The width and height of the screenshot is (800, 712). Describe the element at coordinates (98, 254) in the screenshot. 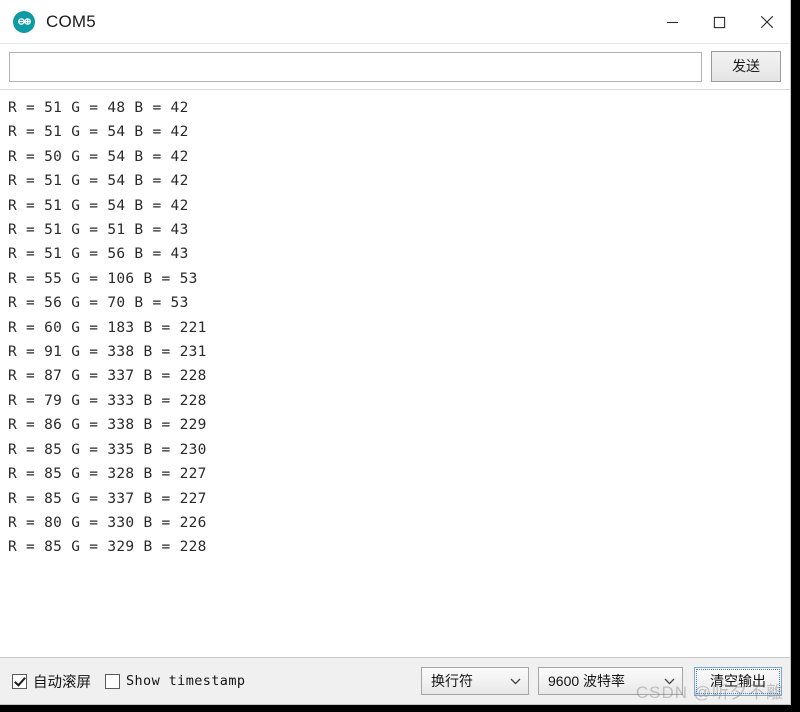

I see `output-line: R = 51 G = 56 B = 43` at that location.